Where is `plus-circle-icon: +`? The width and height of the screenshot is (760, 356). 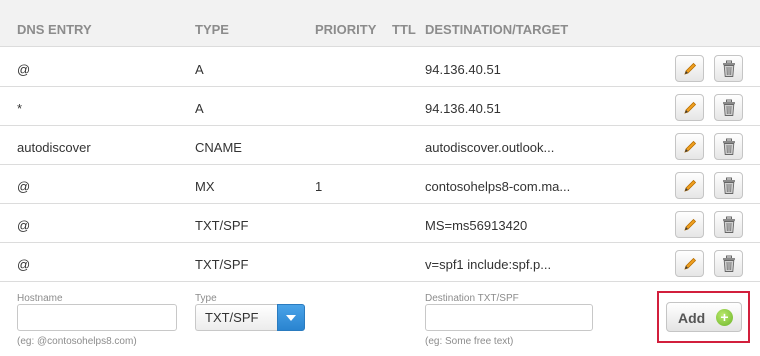
plus-circle-icon: + is located at coordinates (724, 317).